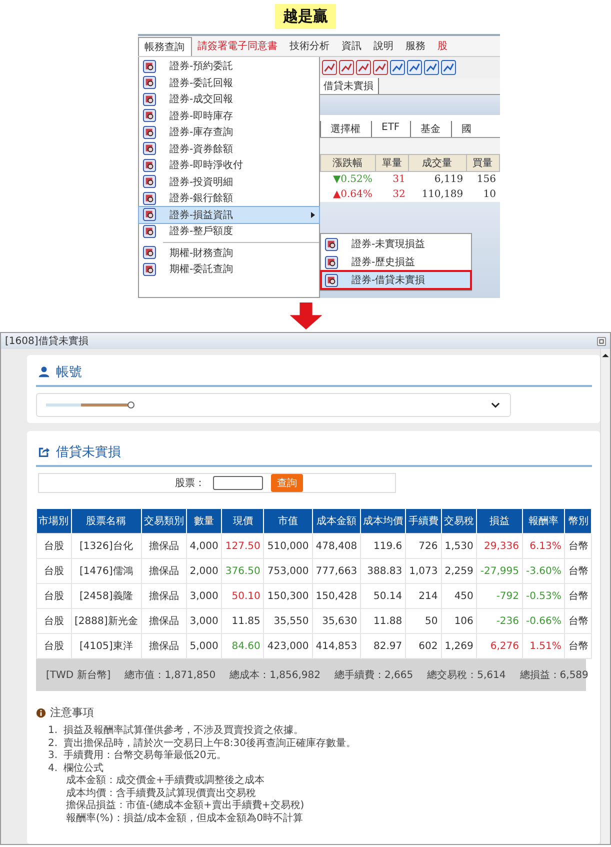 Image resolution: width=611 pixels, height=847 pixels. Describe the element at coordinates (228, 132) in the screenshot. I see `menu-item: 證券-庫存查詢` at that location.